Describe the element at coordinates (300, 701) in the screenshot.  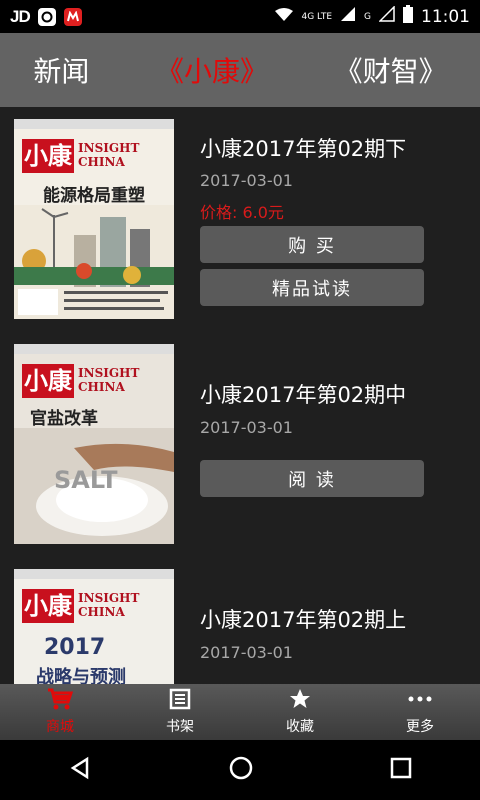
I see `star-icon` at that location.